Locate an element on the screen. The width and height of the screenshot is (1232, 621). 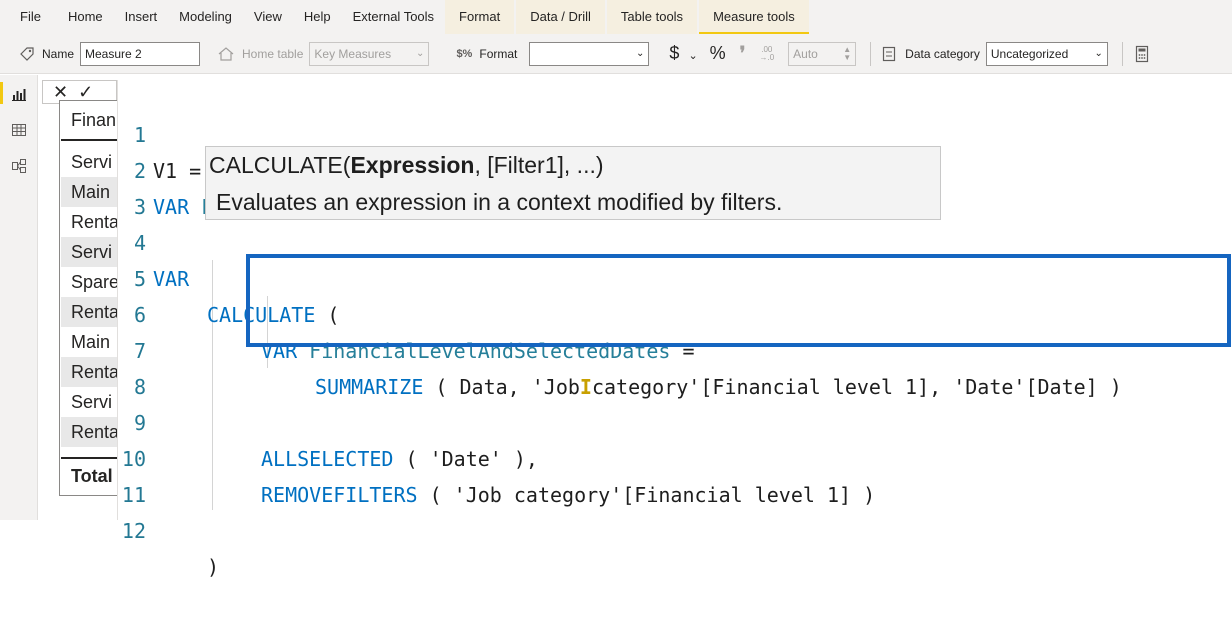
menu-data-drill: Data / Drill is located at coordinates (560, 17).